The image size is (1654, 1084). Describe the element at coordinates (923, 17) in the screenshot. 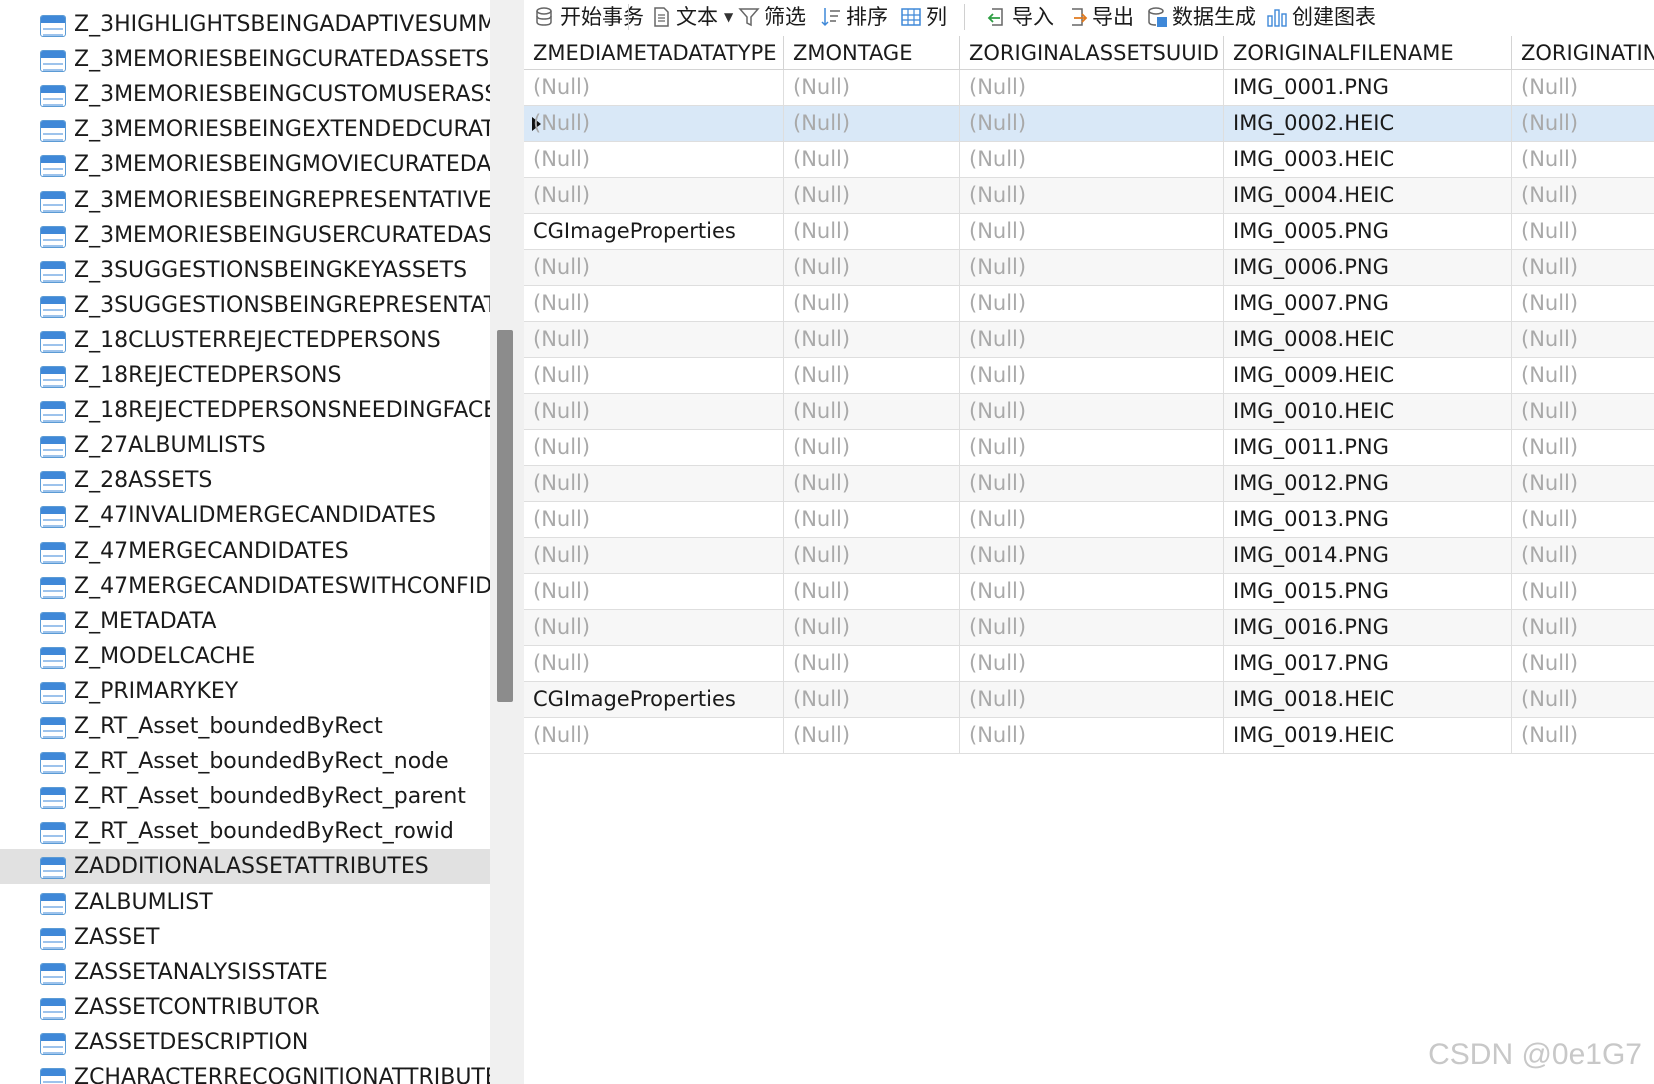

I see `columns-button: 列` at that location.